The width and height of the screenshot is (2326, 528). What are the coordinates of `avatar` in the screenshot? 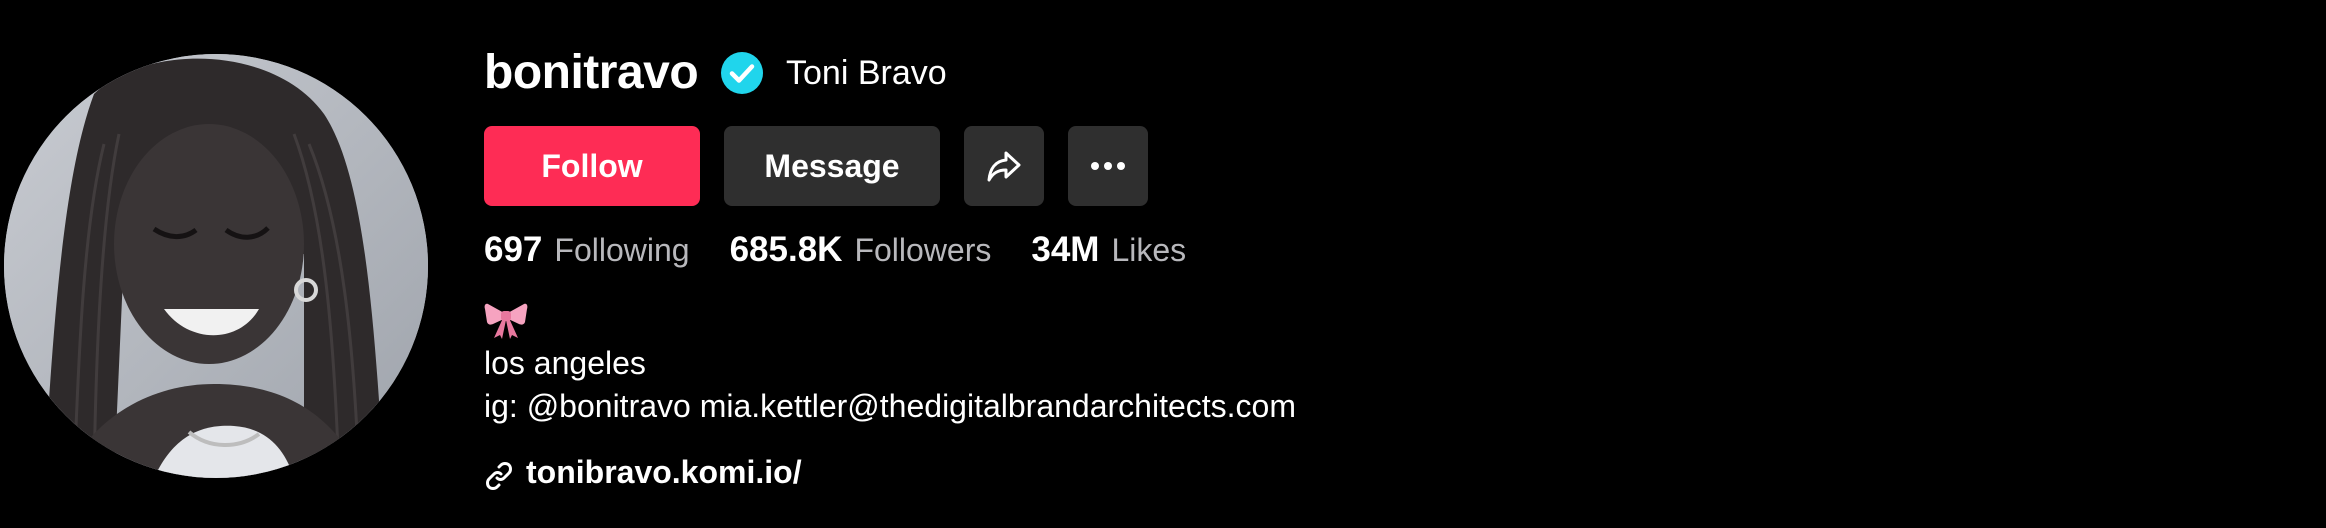 It's located at (216, 266).